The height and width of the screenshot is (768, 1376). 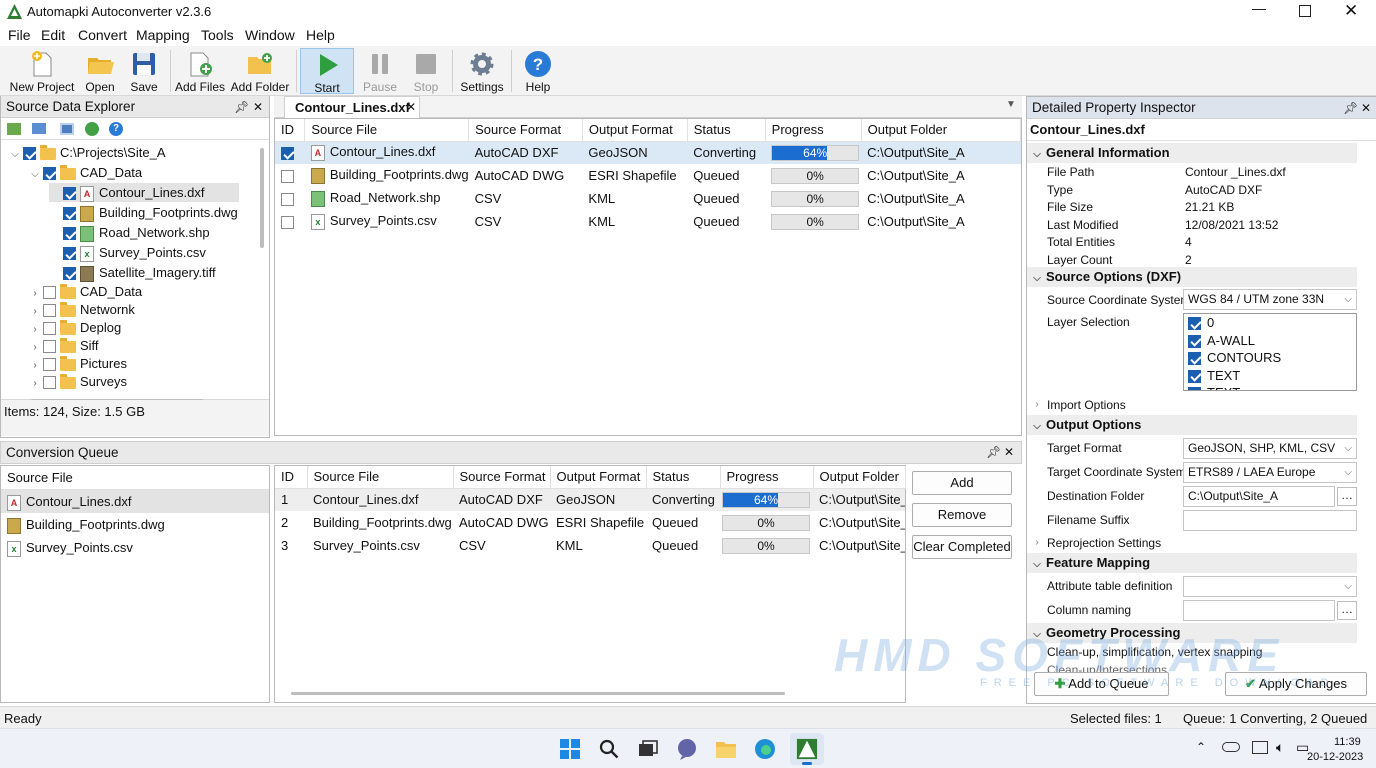 What do you see at coordinates (1192, 153) in the screenshot?
I see `section-general: ⌵ General Information` at bounding box center [1192, 153].